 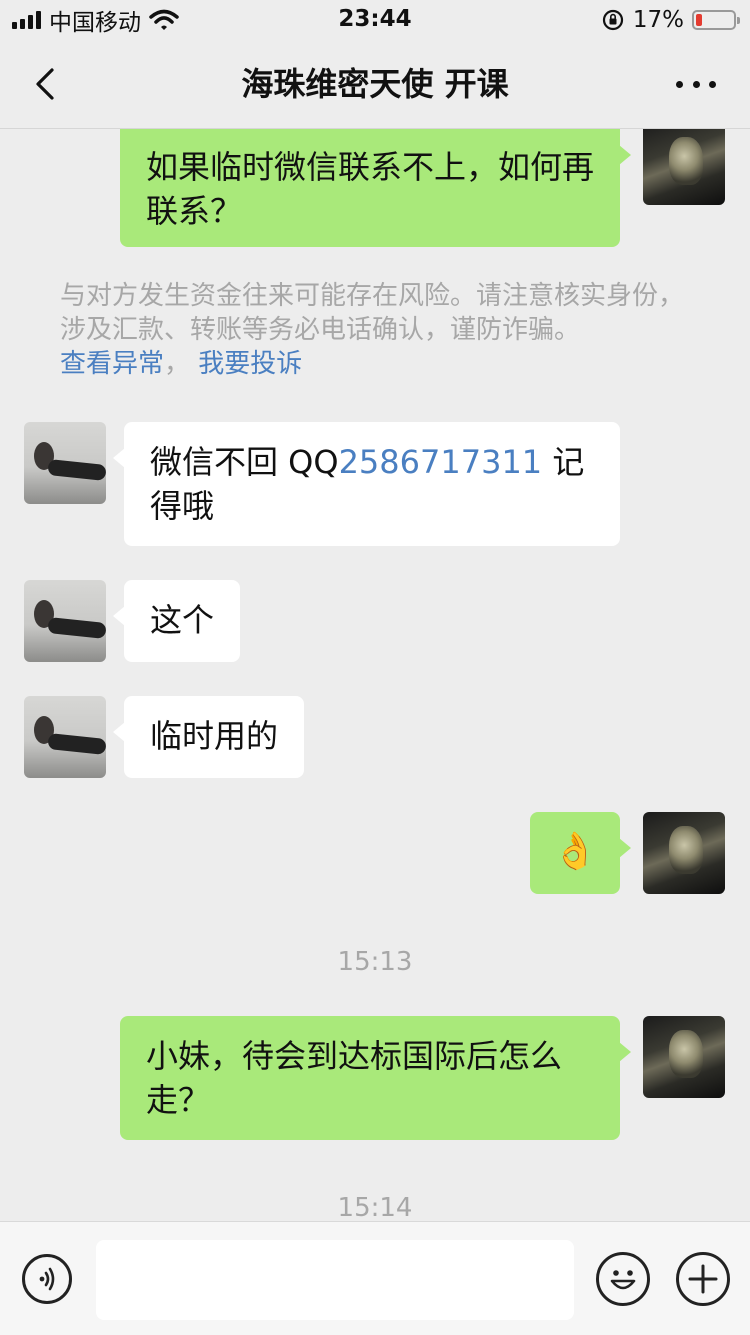 What do you see at coordinates (250, 364) in the screenshot?
I see `report-link: 我要投诉` at bounding box center [250, 364].